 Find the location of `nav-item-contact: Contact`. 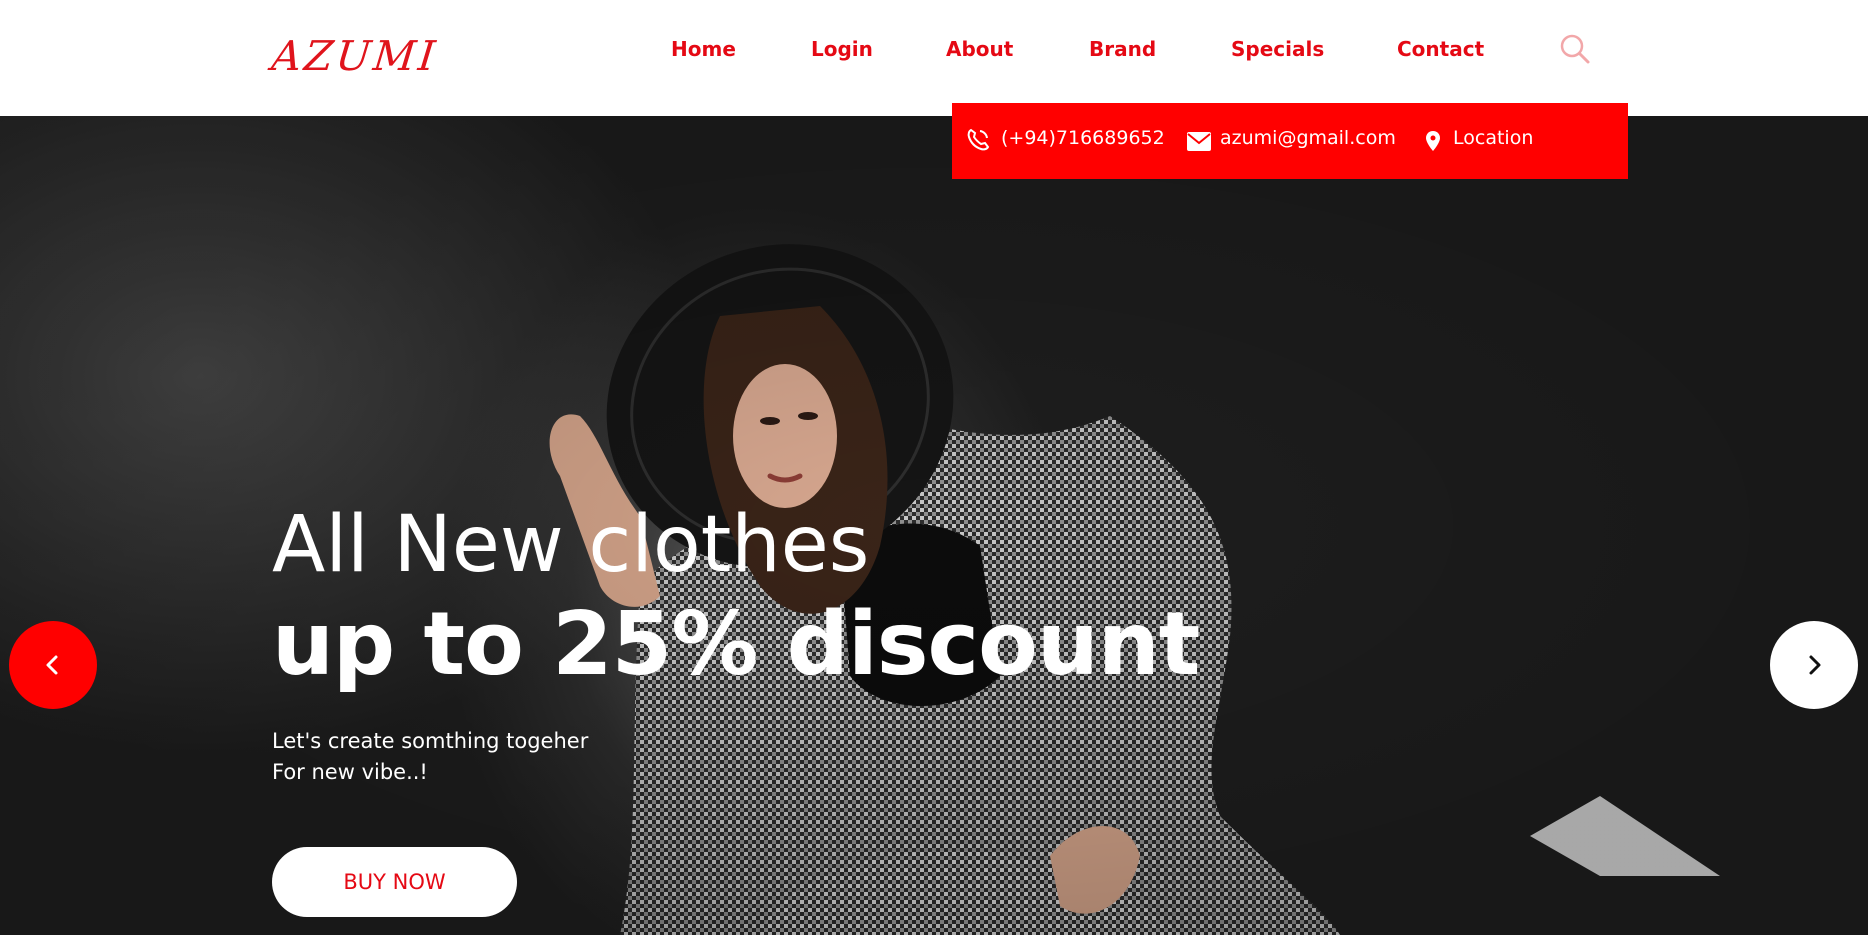

nav-item-contact: Contact is located at coordinates (1440, 49).